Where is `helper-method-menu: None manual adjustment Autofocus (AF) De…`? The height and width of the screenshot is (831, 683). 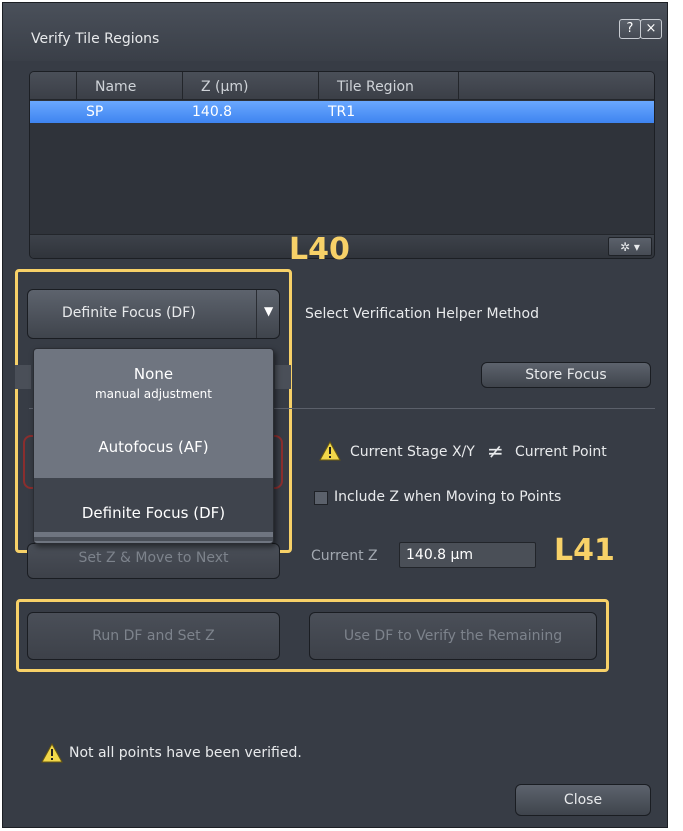
helper-method-menu: None manual adjustment Autofocus (AF) De… is located at coordinates (153, 446).